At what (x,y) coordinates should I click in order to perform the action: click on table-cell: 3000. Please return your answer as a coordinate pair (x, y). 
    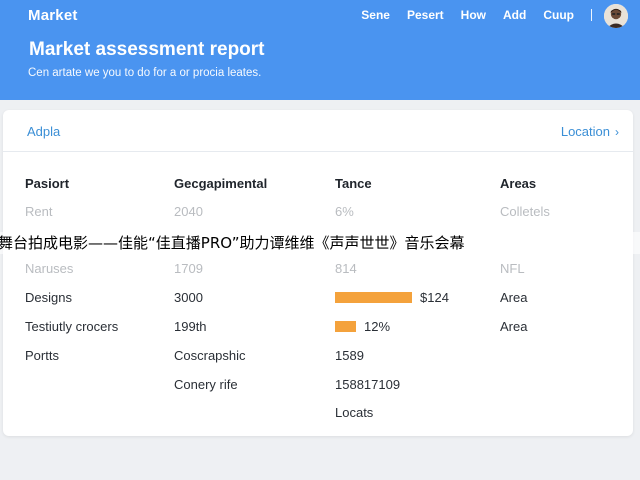
    Looking at the image, I should click on (188, 297).